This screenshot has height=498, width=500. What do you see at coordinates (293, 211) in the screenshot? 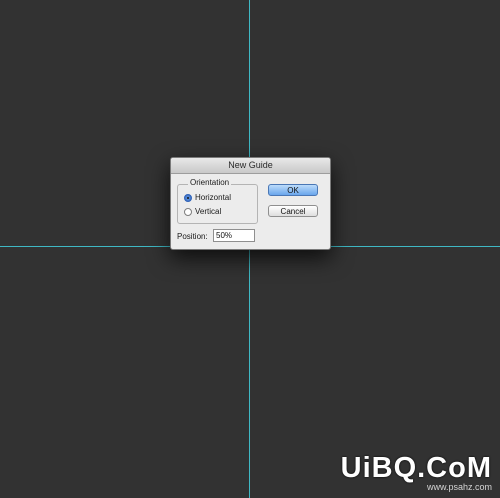
I see `cancel-button: Cancel` at bounding box center [293, 211].